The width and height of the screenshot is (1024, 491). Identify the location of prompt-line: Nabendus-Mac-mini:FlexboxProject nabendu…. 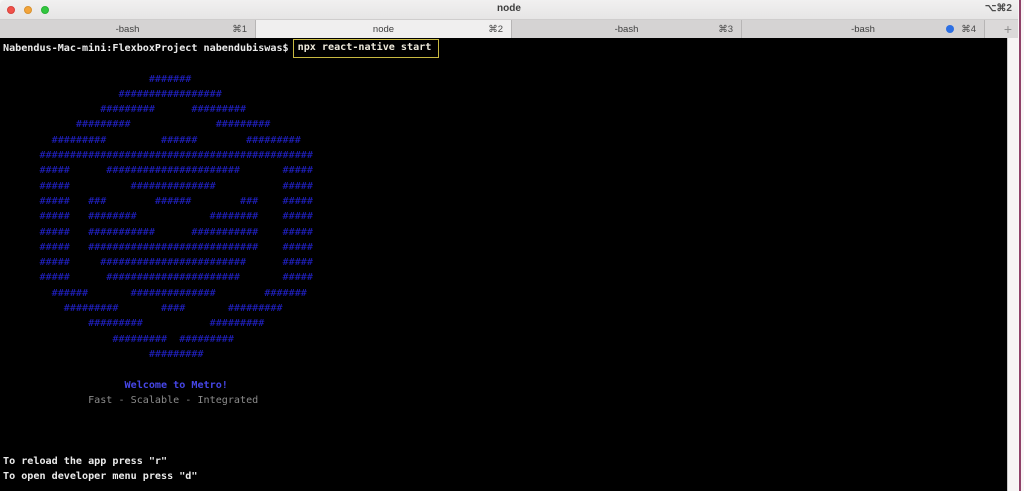
(505, 49).